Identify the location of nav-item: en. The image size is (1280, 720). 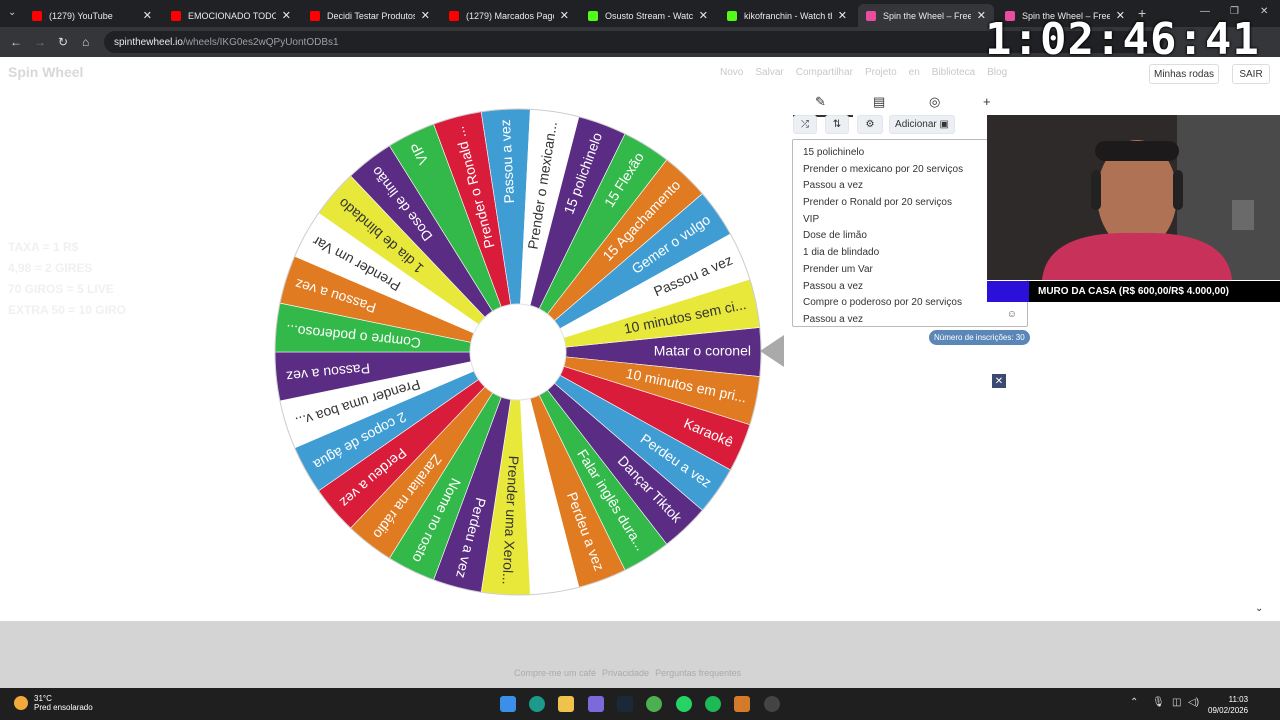
(914, 72).